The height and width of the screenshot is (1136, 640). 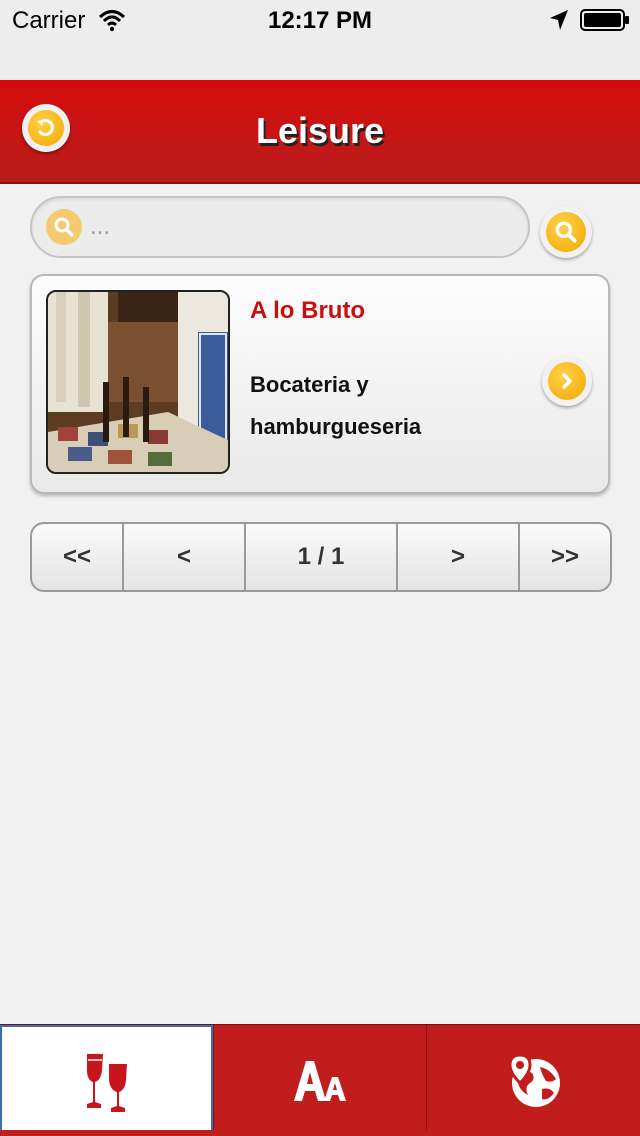 I want to click on pagination: << < 1 / 1 > >>, so click(x=321, y=557).